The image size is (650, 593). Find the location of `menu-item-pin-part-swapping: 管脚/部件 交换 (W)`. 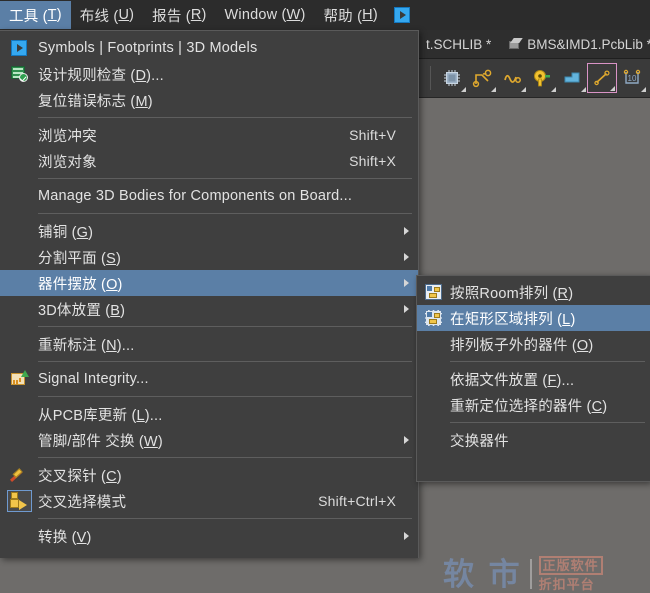

menu-item-pin-part-swapping: 管脚/部件 交换 (W) is located at coordinates (209, 440).